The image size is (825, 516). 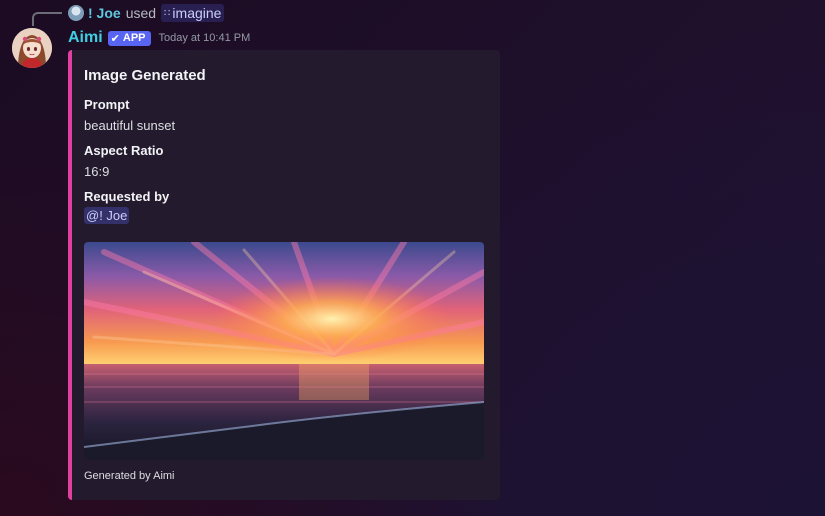 I want to click on reply-username: ! Joe, so click(x=104, y=13).